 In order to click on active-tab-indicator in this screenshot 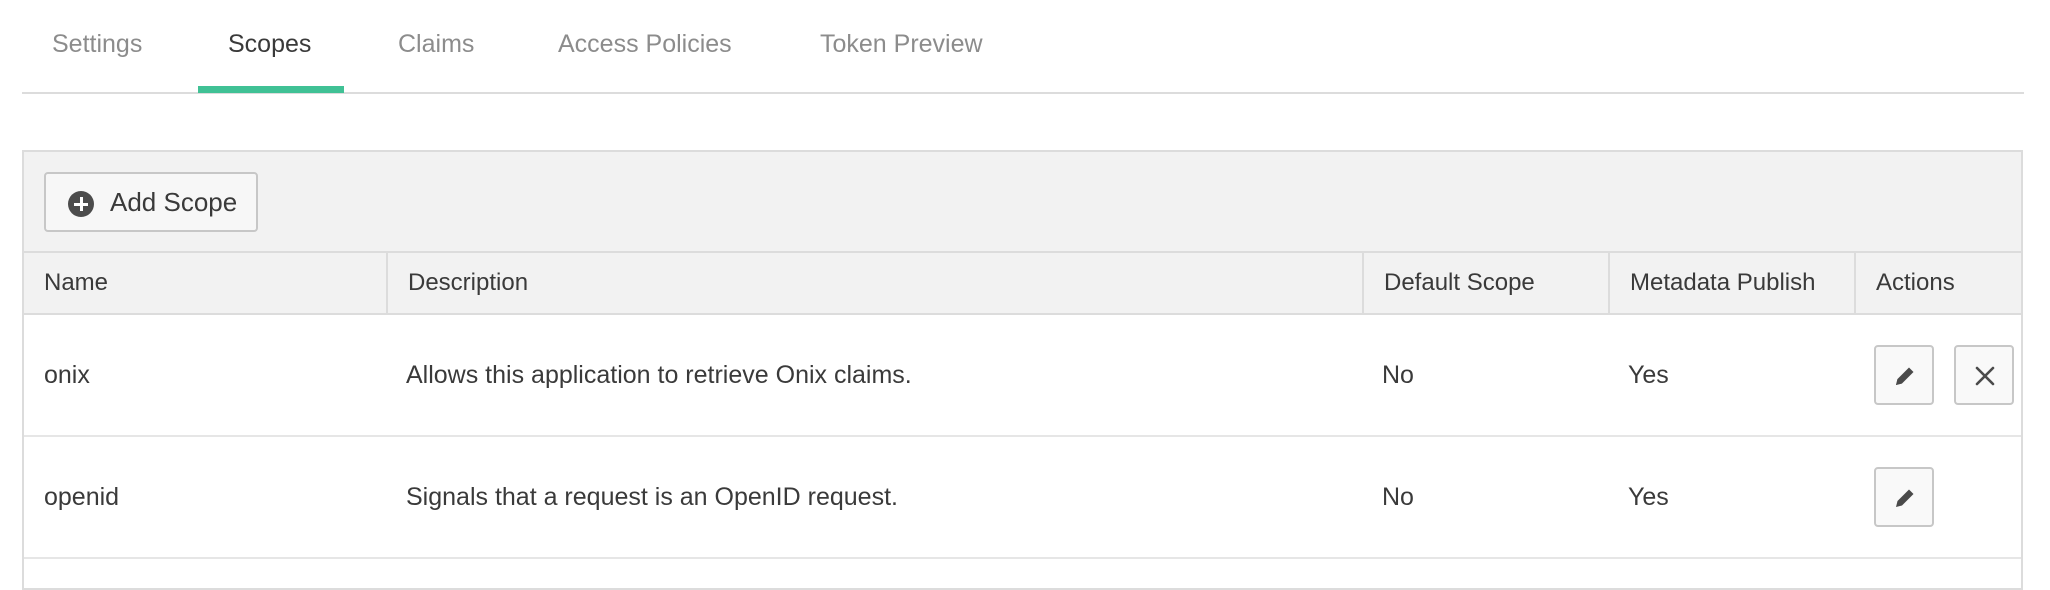, I will do `click(271, 89)`.